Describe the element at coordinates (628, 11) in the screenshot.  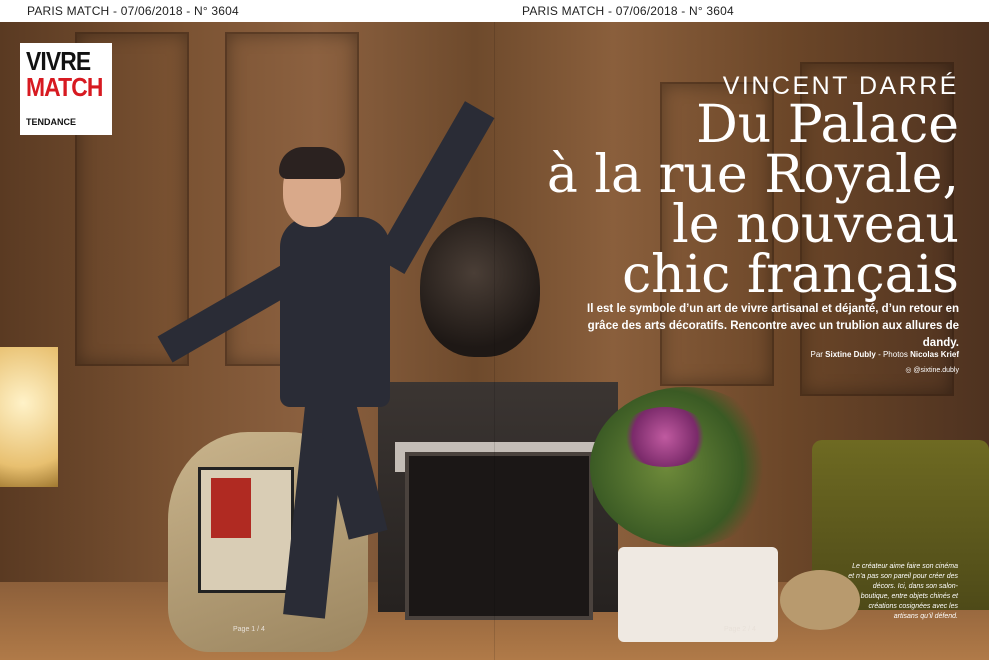
I see `header-right: PARIS MATCH - 07/06/2018 - N° 3604` at that location.